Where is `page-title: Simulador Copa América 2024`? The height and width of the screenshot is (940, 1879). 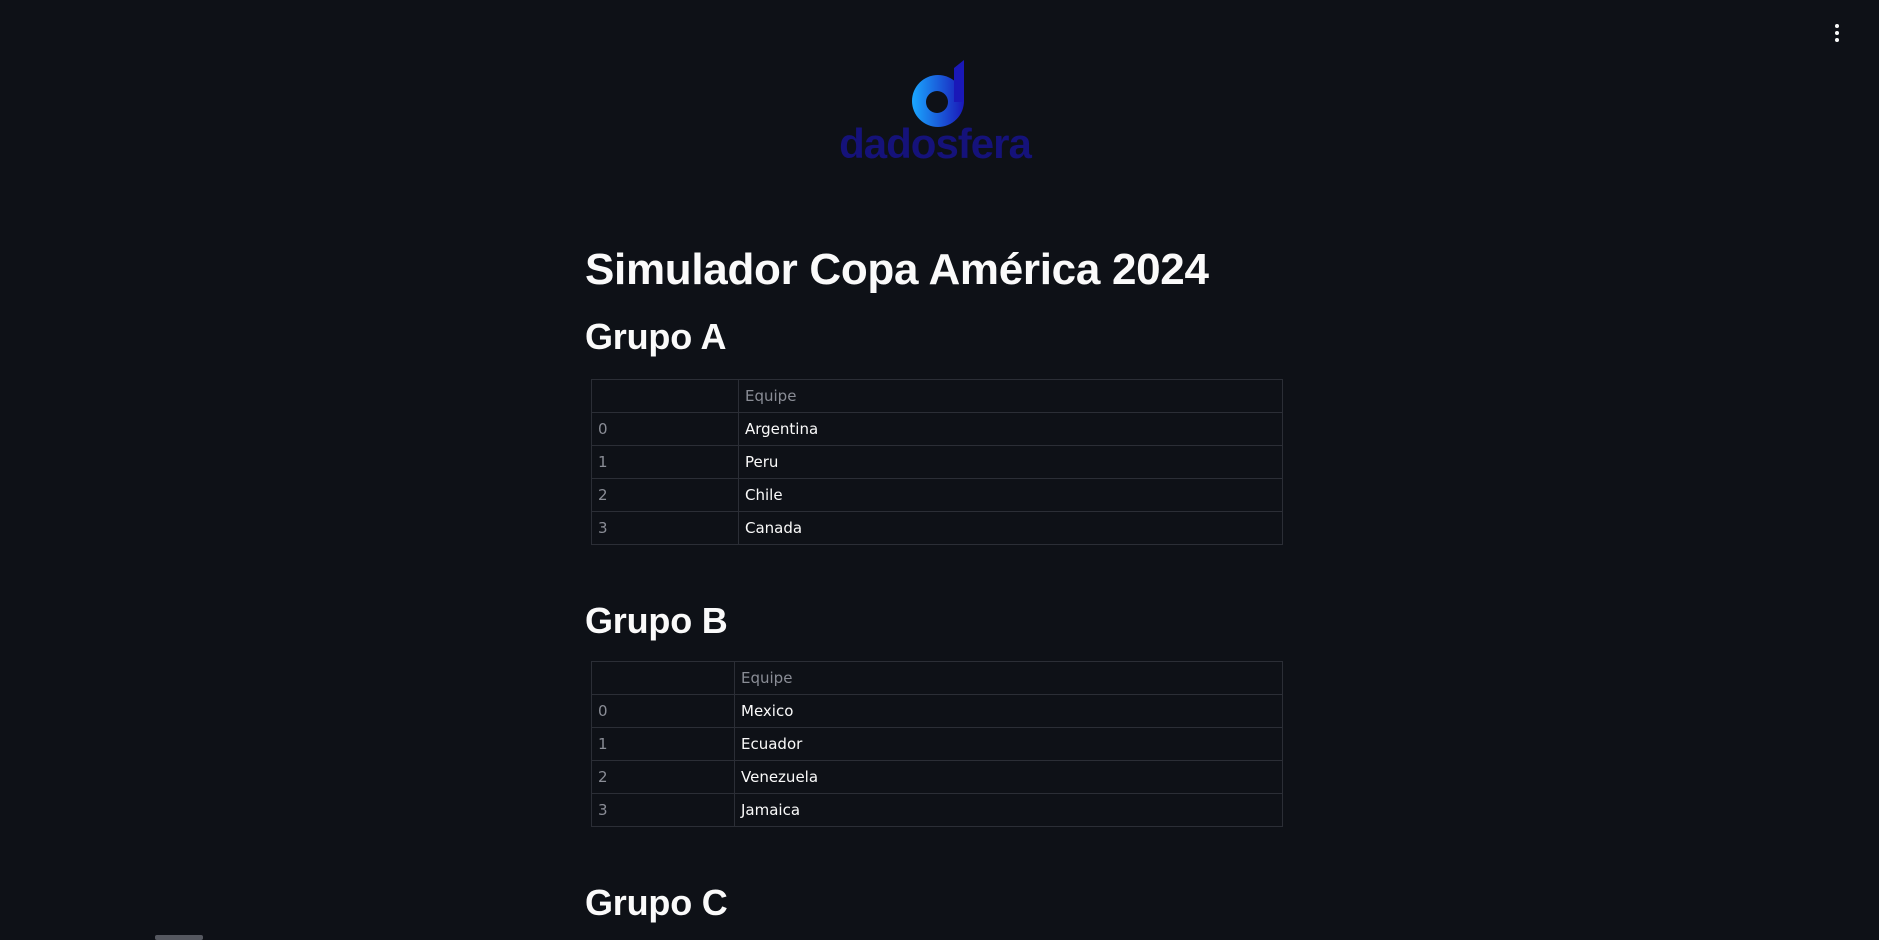
page-title: Simulador Copa América 2024 is located at coordinates (897, 269).